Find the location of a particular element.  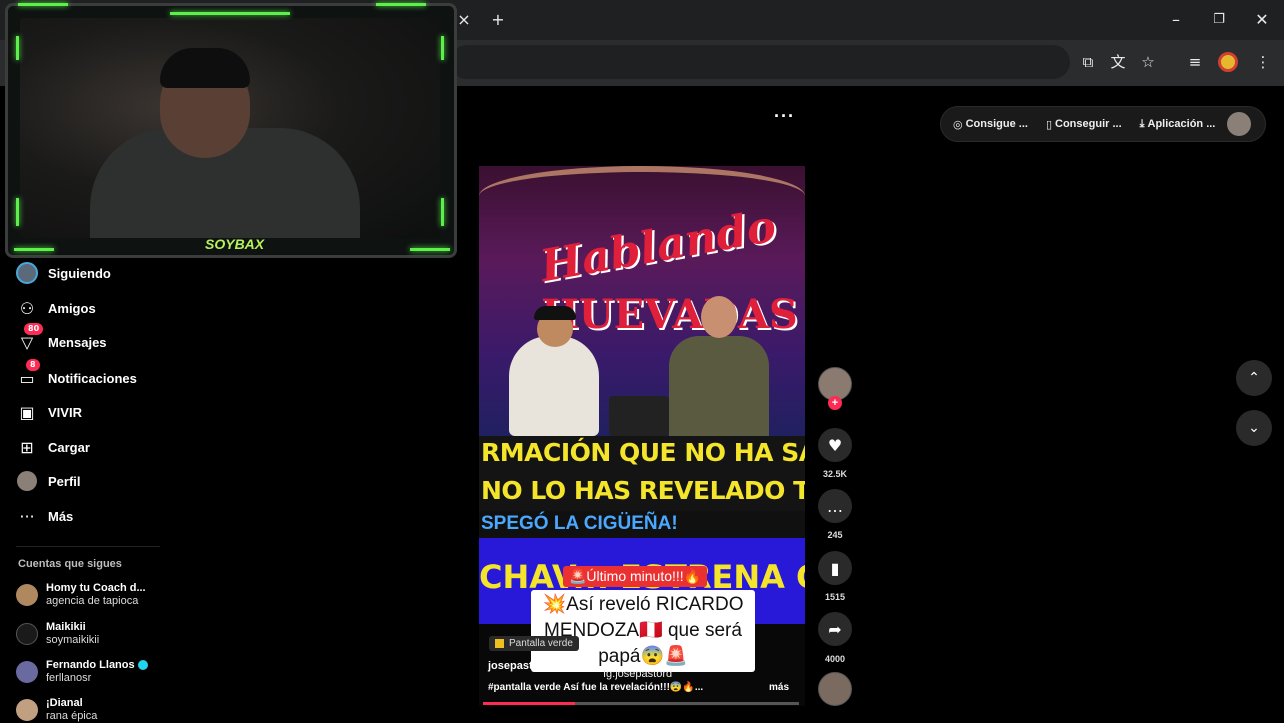

sidebar-item-profile: Perfil is located at coordinates (47, 481).